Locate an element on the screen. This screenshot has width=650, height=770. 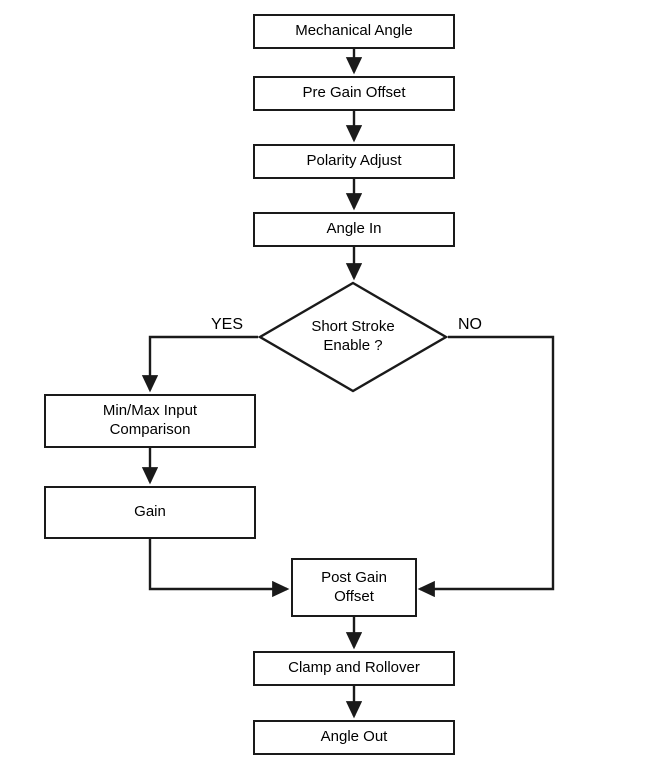
connector-decision-yes-to-minmax is located at coordinates (199, 364).